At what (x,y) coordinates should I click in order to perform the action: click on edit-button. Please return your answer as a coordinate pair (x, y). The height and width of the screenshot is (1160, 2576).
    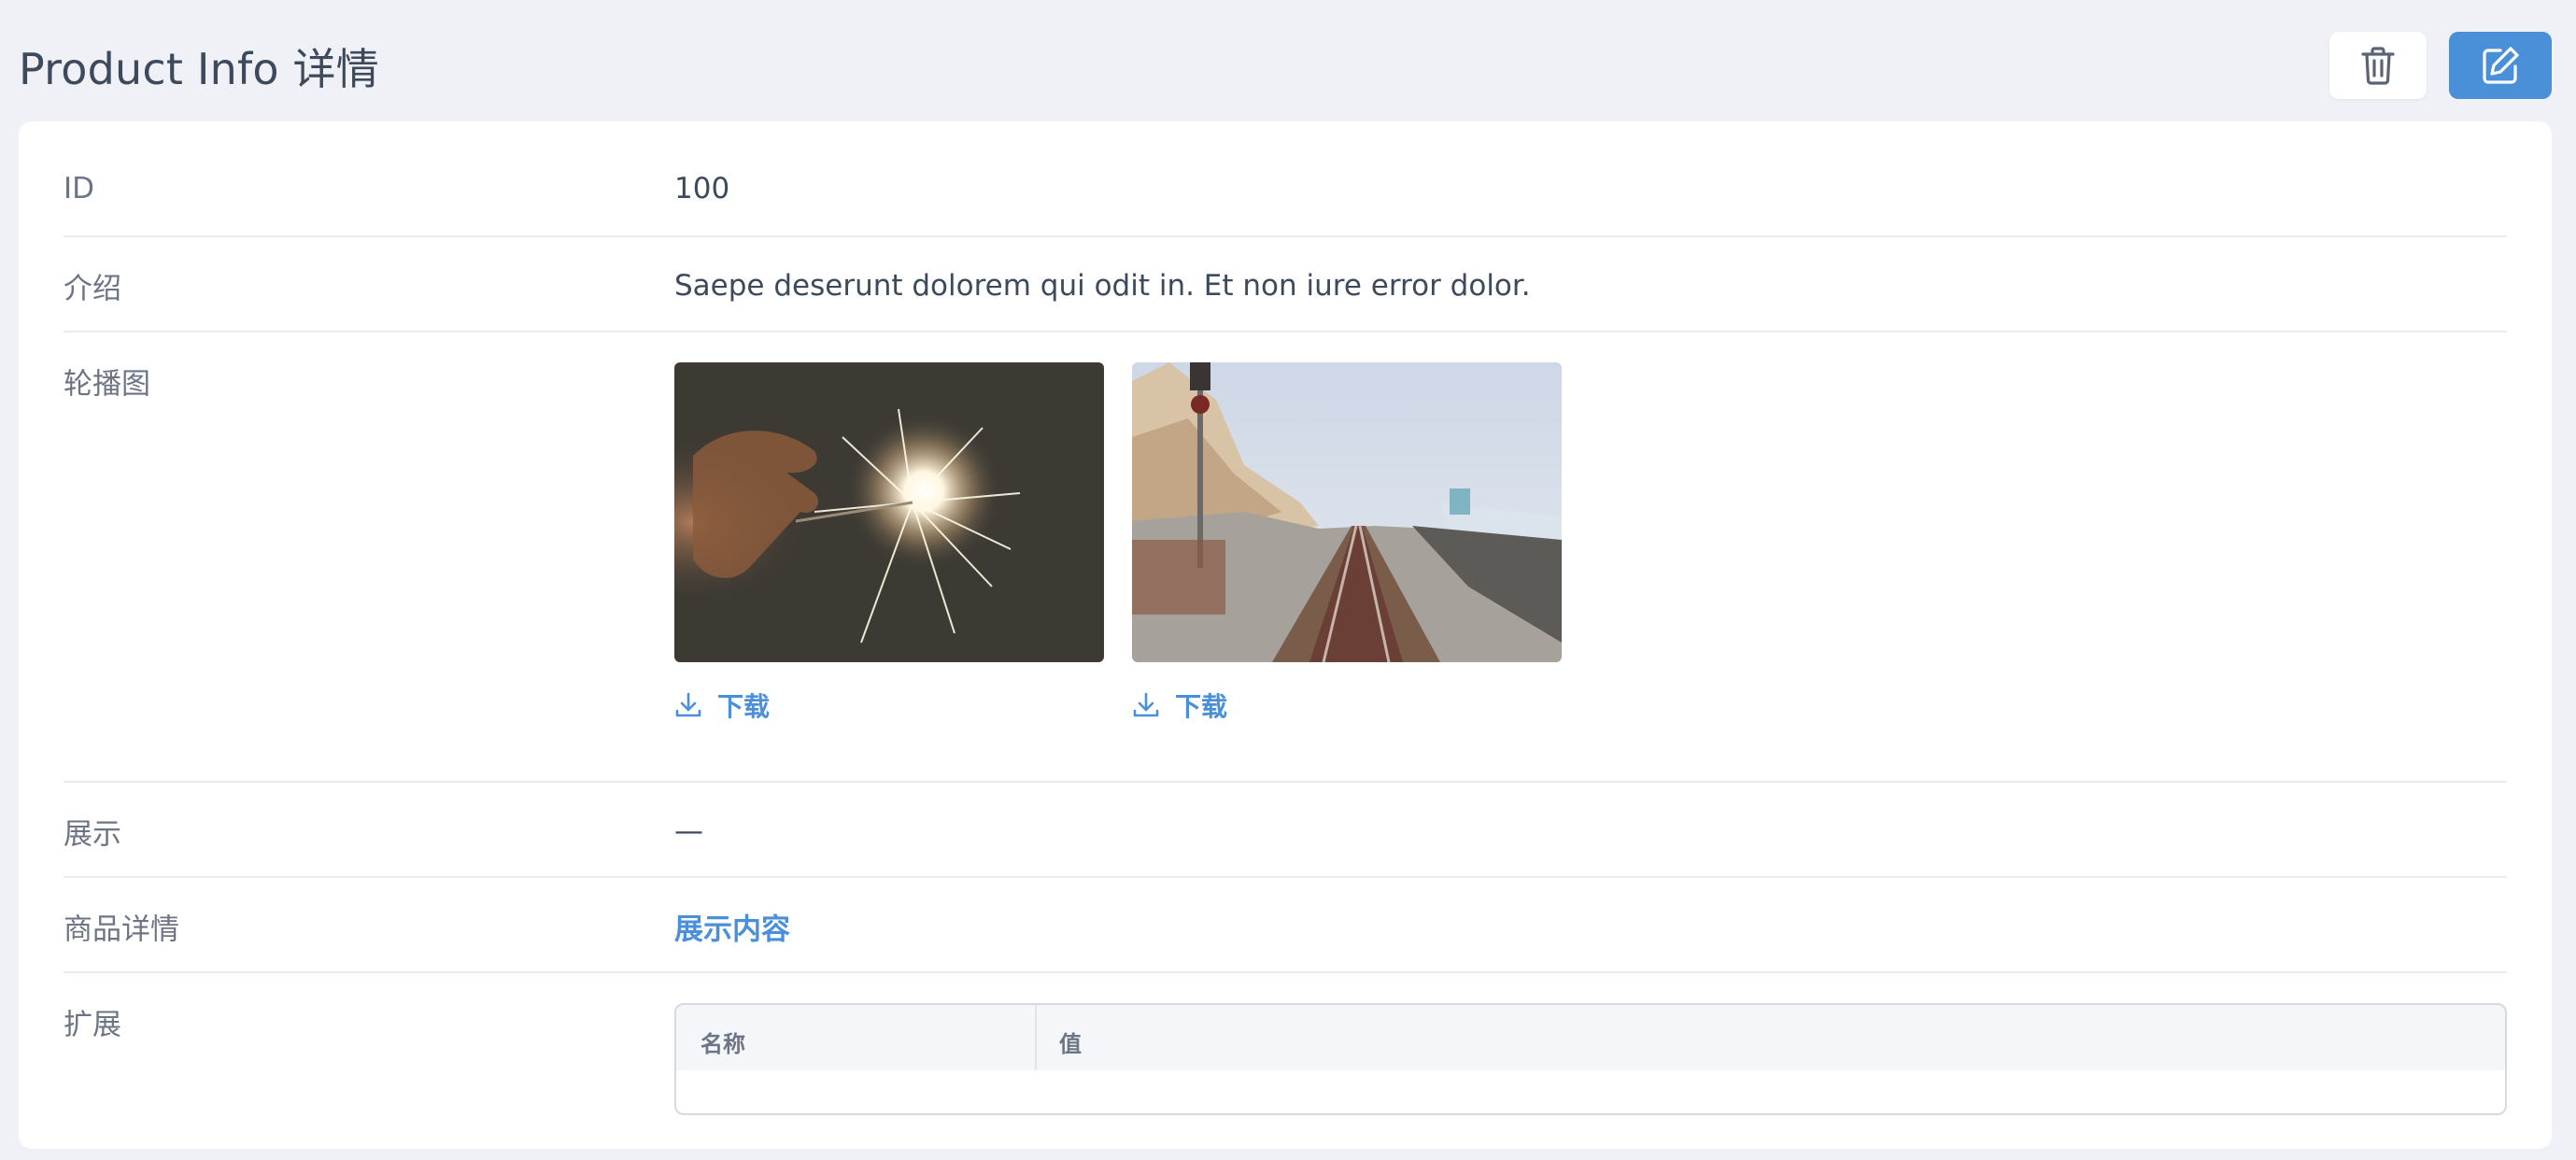
    Looking at the image, I should click on (2500, 65).